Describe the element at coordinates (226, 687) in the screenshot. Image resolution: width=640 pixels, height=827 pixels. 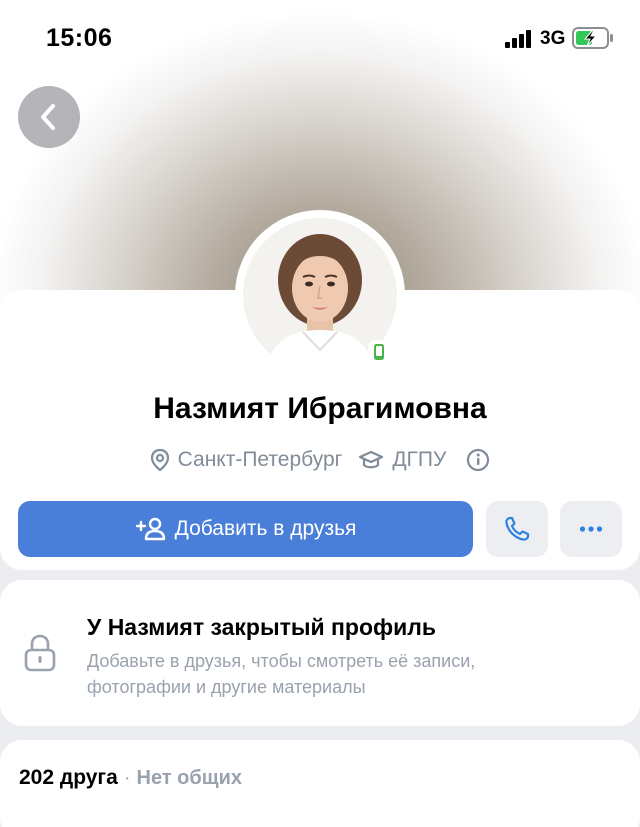
I see `closed-profile-subtitle-line-2: фотографии и другие материалы` at that location.